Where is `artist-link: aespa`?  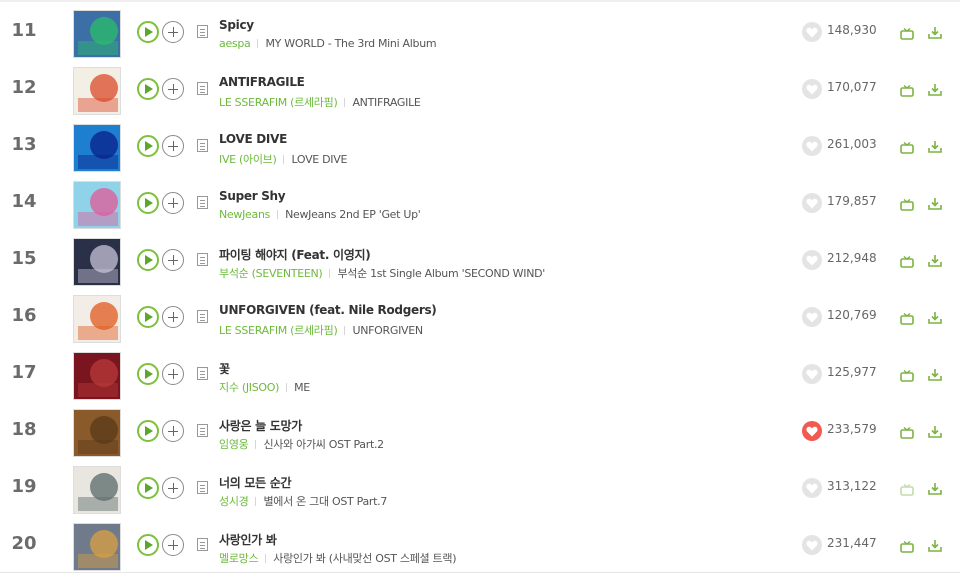
artist-link: aespa is located at coordinates (235, 43).